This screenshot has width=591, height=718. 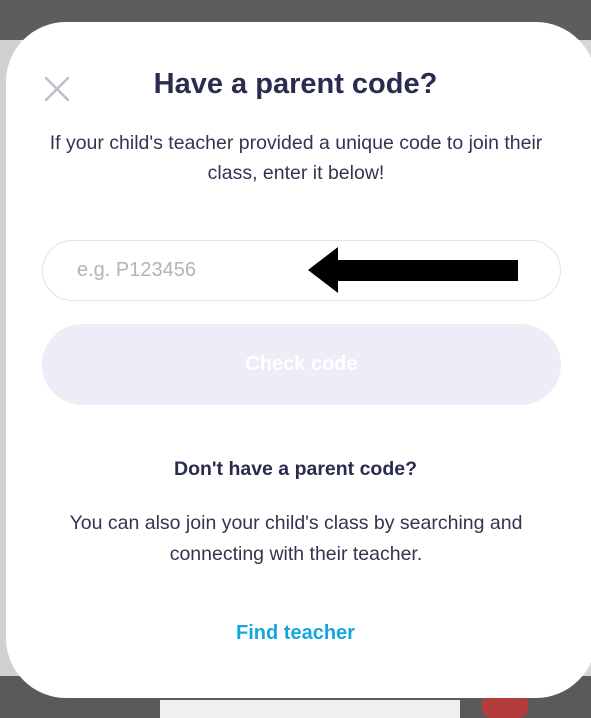 I want to click on backdrop-bottom-light, so click(x=310, y=709).